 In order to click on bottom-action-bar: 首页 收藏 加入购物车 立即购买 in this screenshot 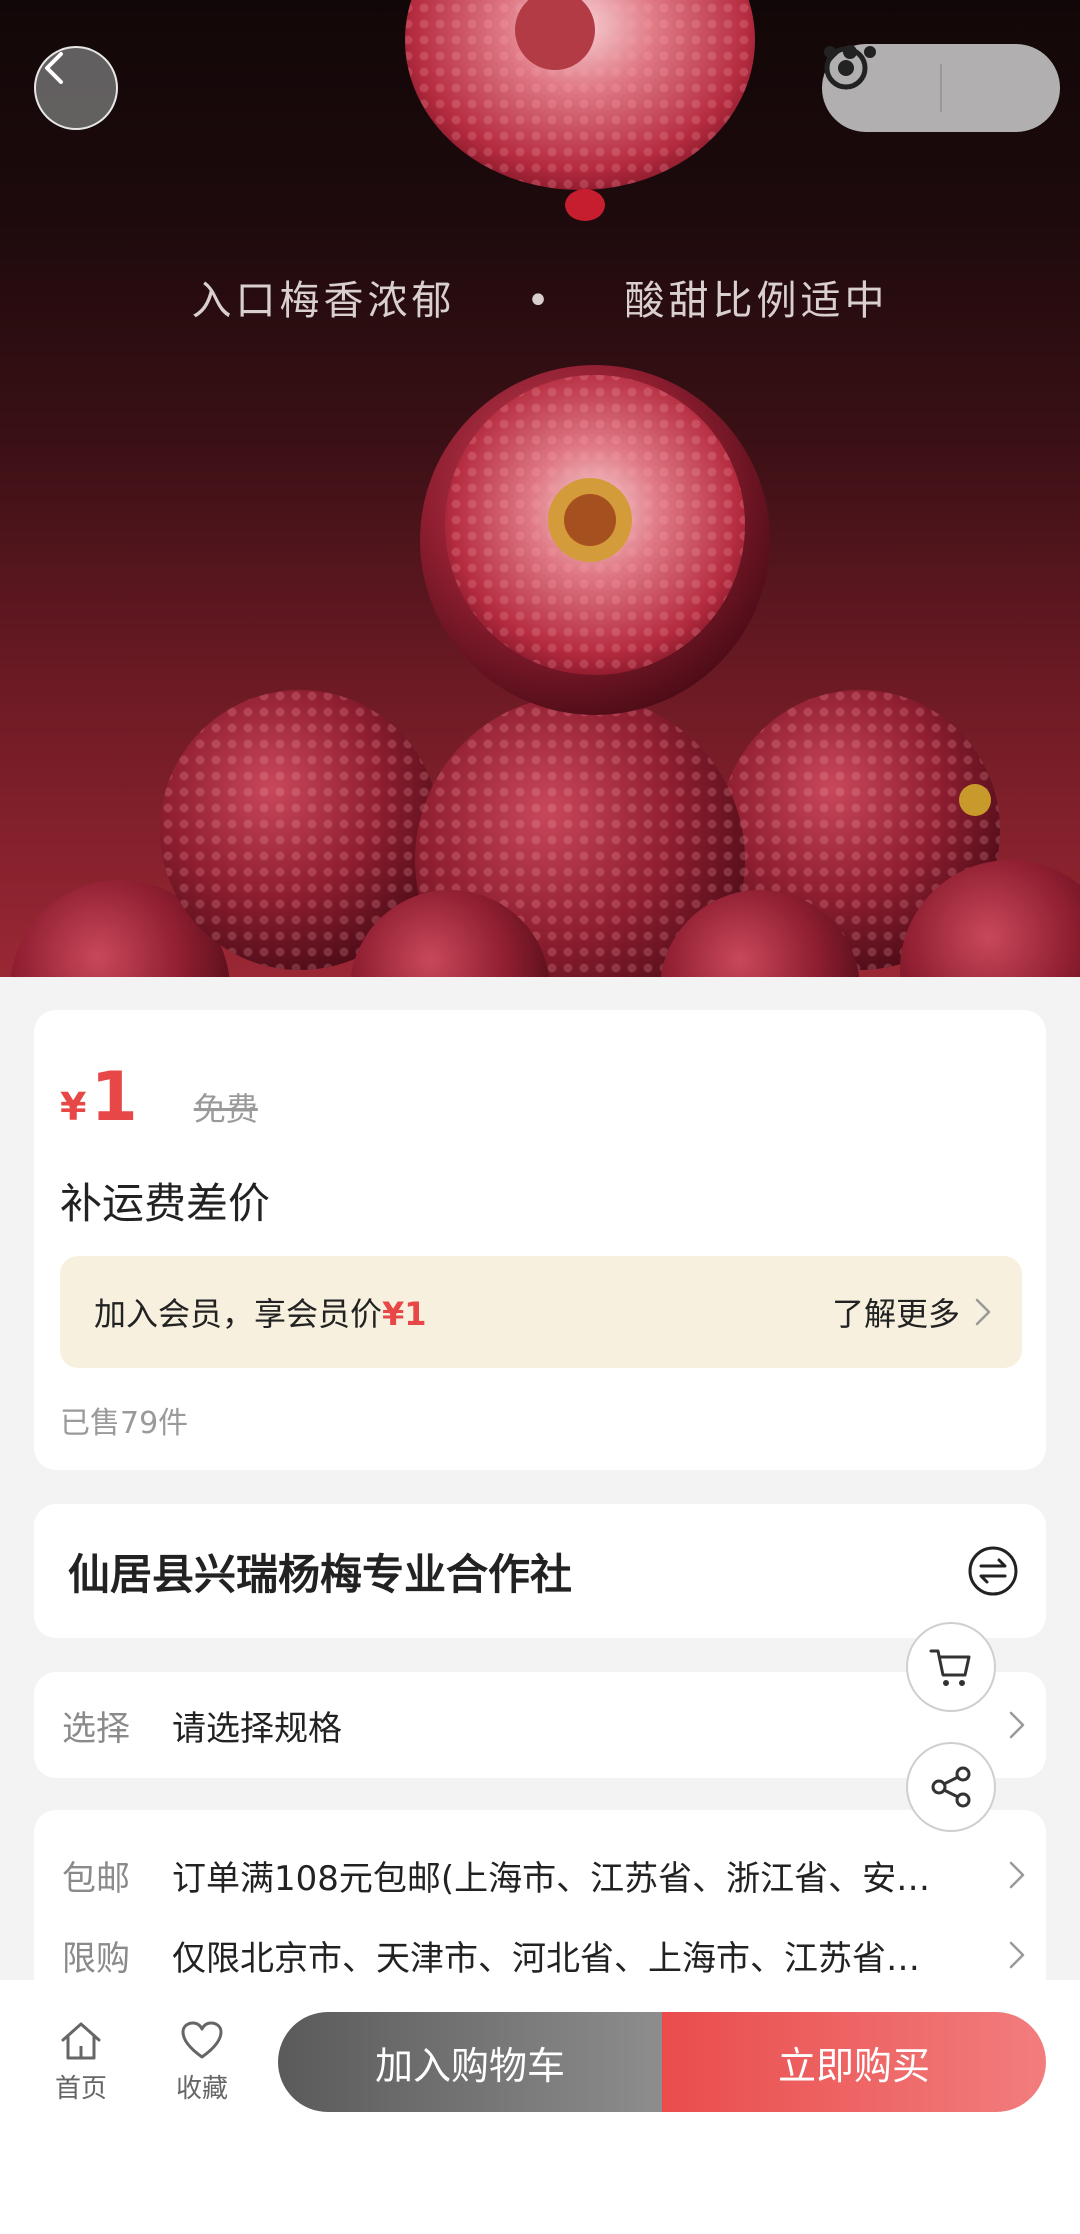, I will do `click(540, 2107)`.